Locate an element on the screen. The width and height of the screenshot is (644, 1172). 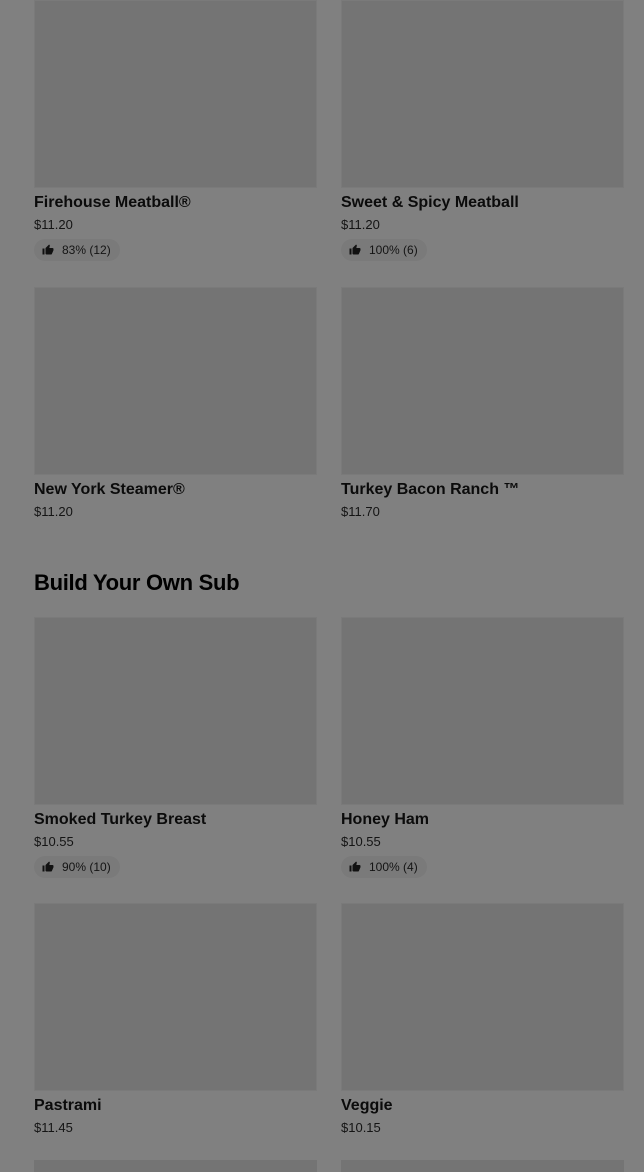
item-price: $11.70 is located at coordinates (360, 511).